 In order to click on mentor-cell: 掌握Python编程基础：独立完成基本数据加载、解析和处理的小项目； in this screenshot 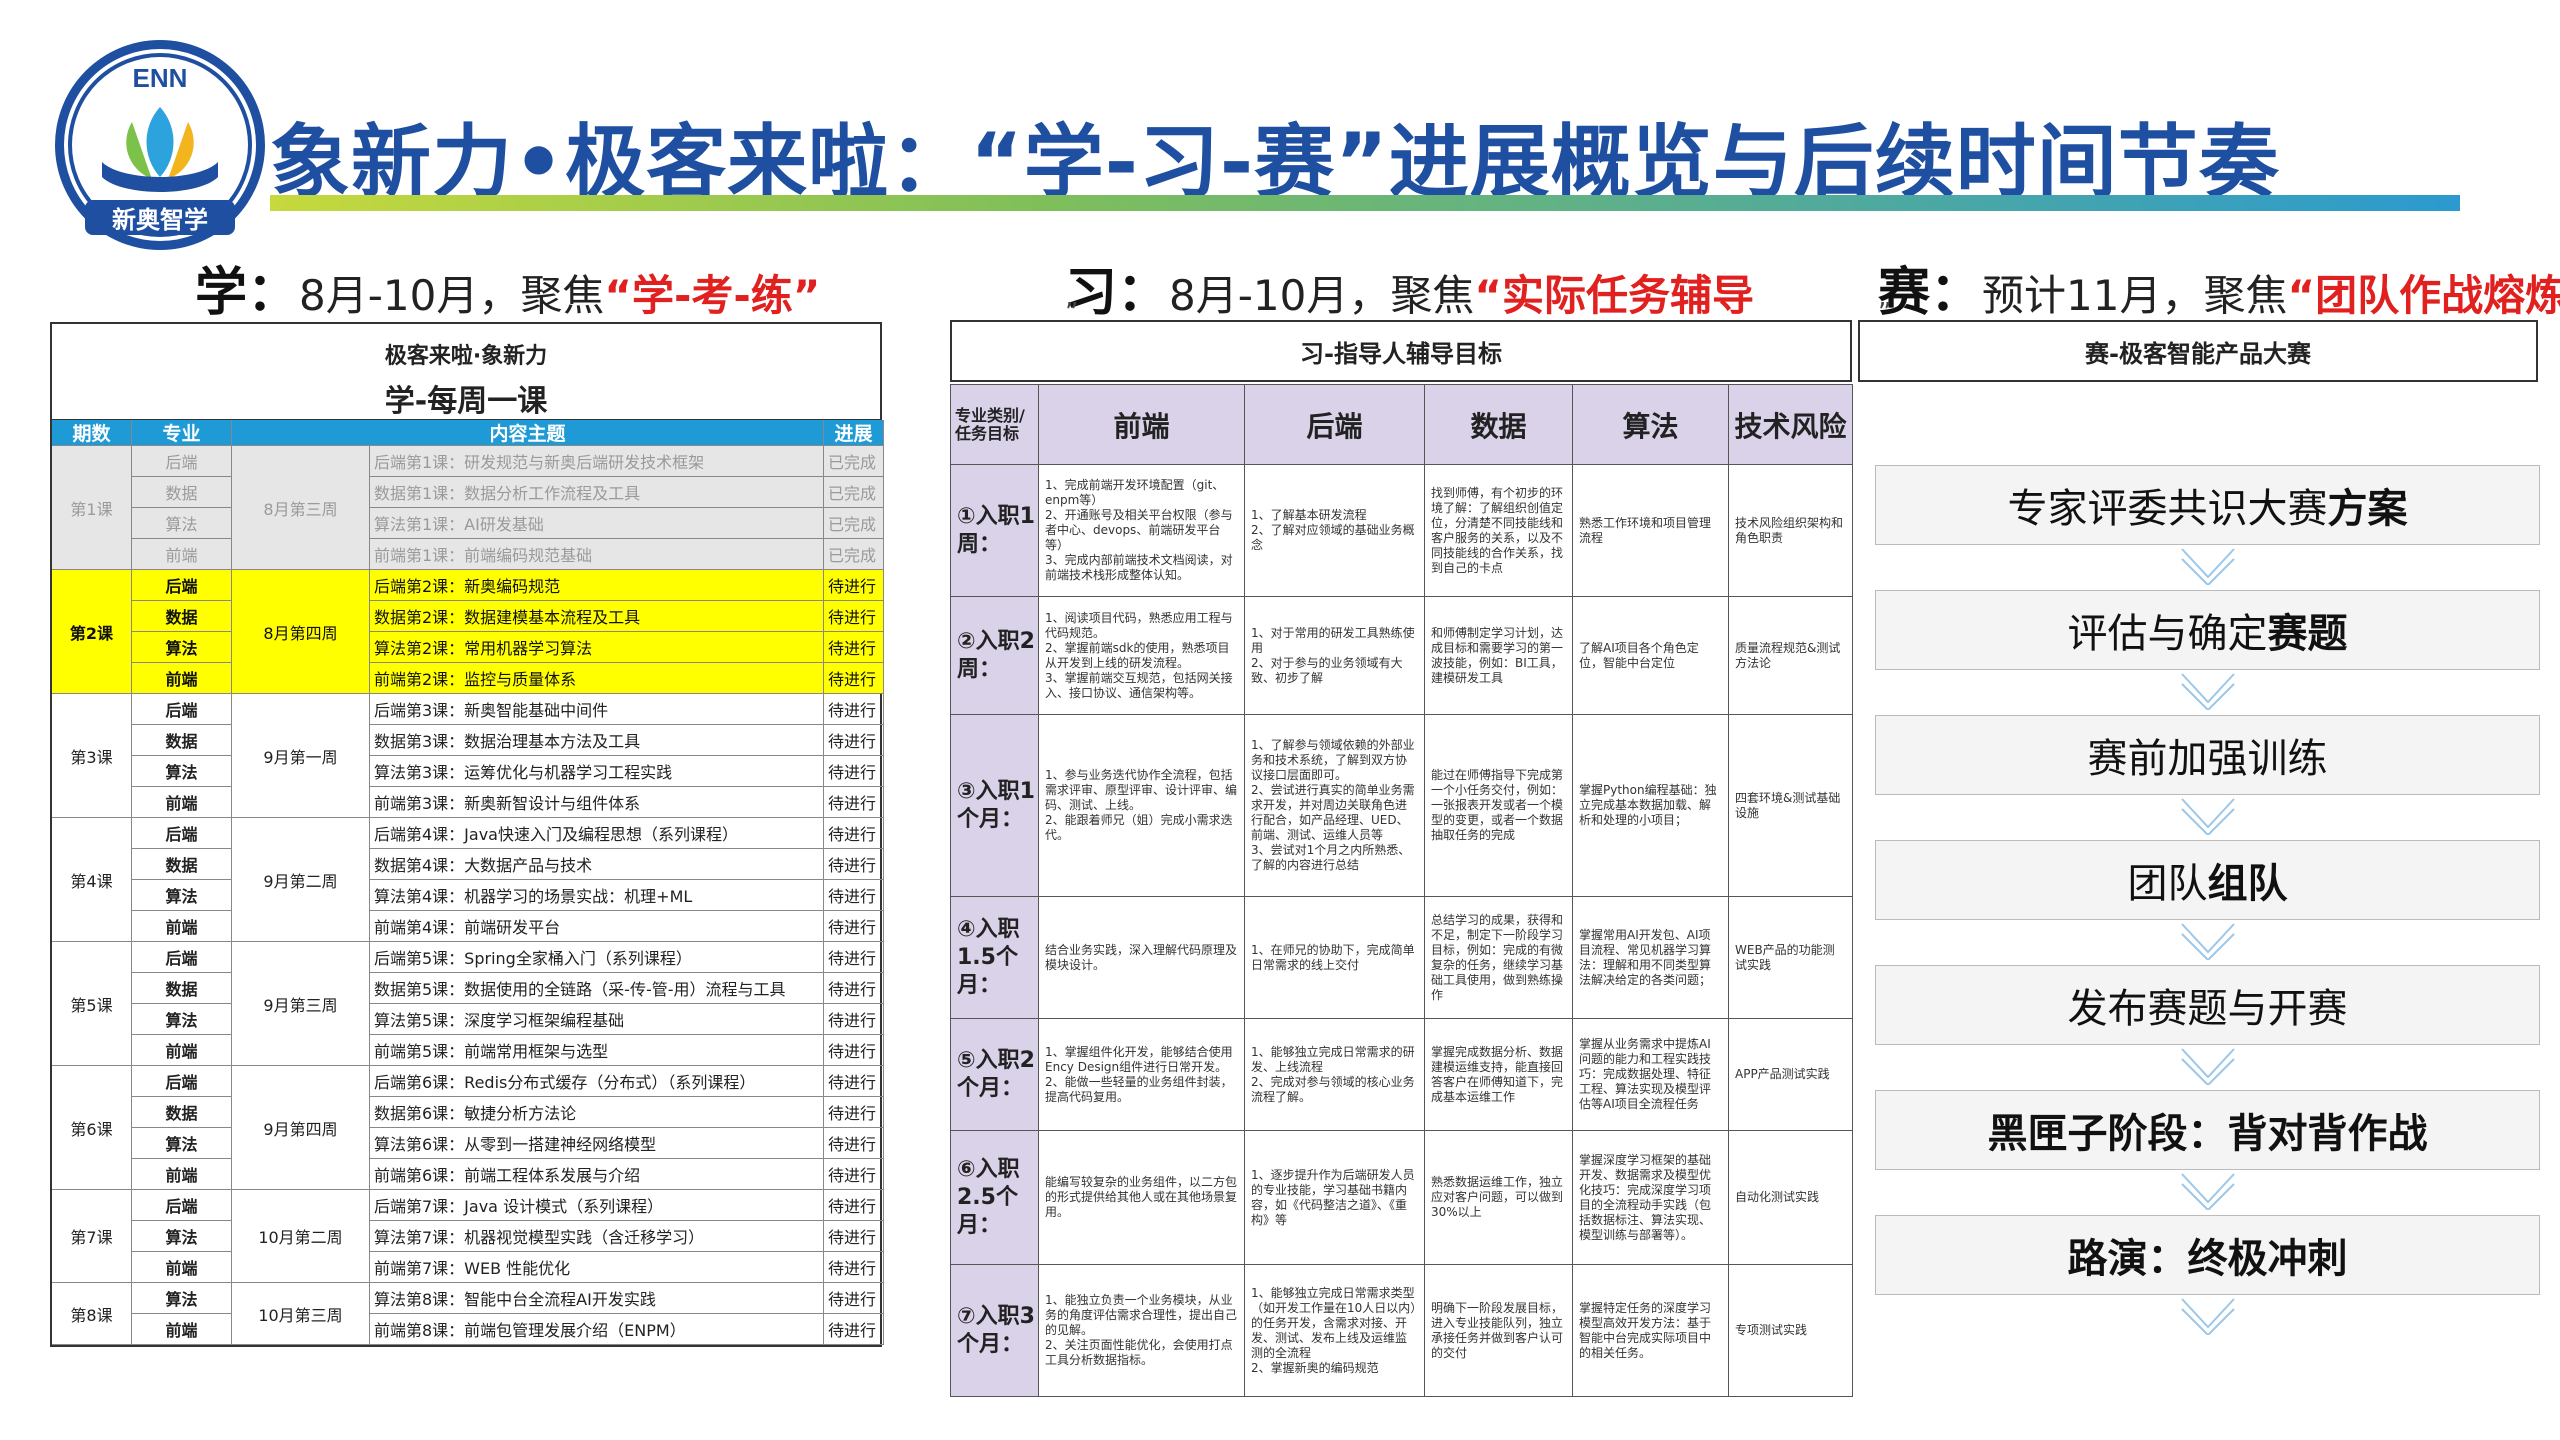, I will do `click(1651, 806)`.